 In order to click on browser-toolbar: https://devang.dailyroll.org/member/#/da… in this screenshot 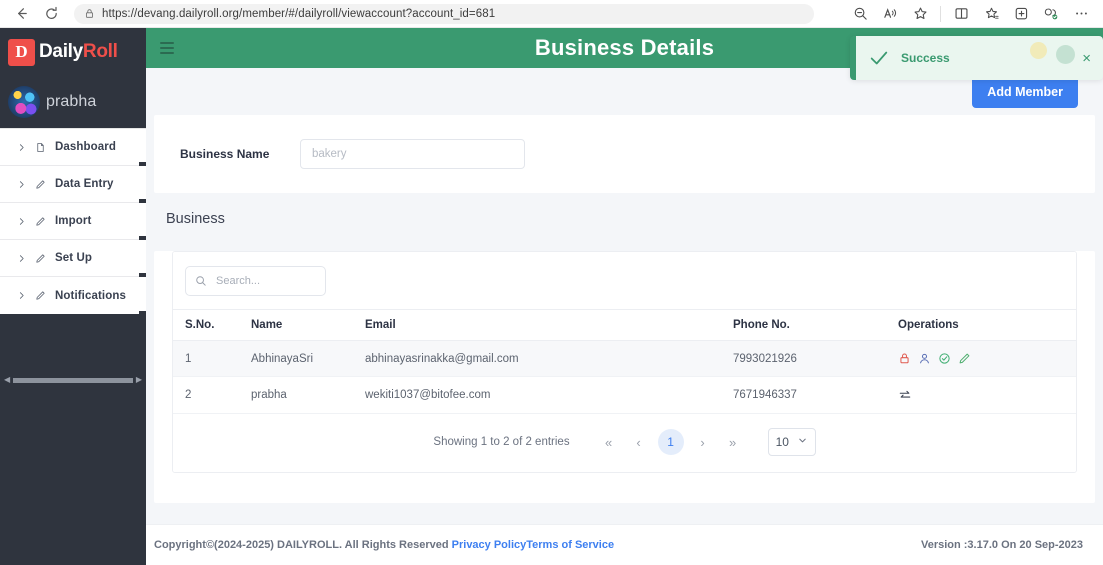, I will do `click(551, 14)`.